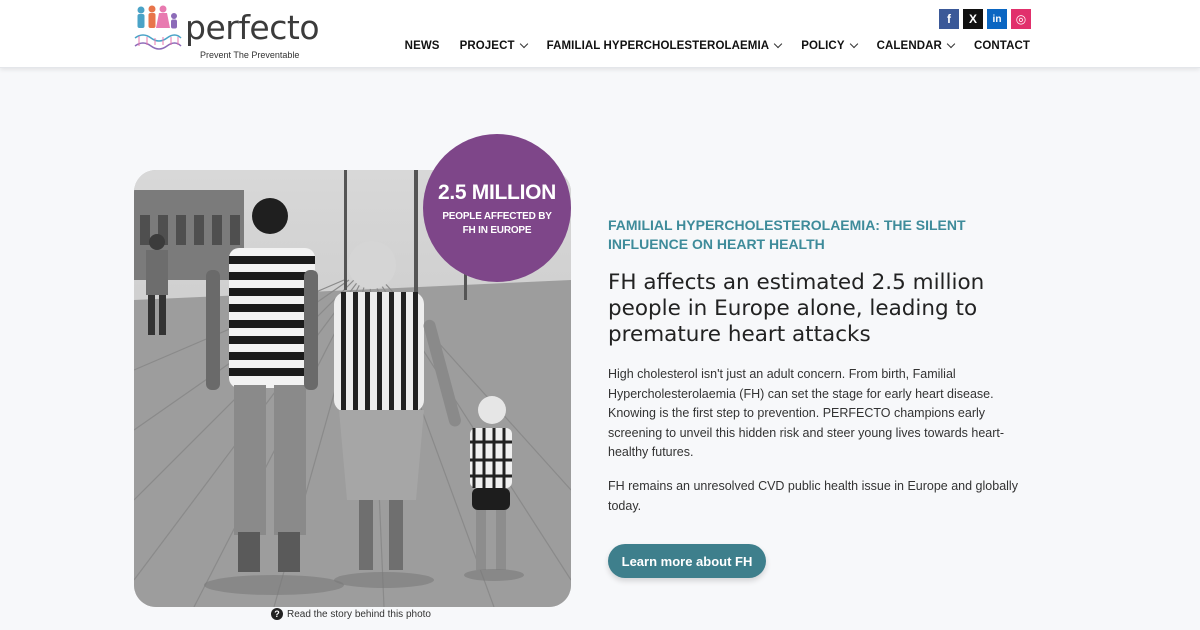  I want to click on nav-item-label: NEWS, so click(422, 46).